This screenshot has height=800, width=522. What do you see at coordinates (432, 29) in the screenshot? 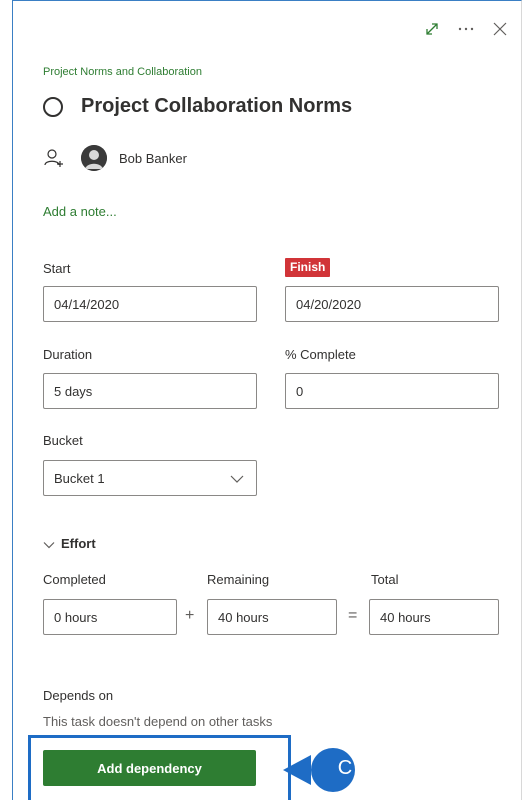
I see `expand-icon` at bounding box center [432, 29].